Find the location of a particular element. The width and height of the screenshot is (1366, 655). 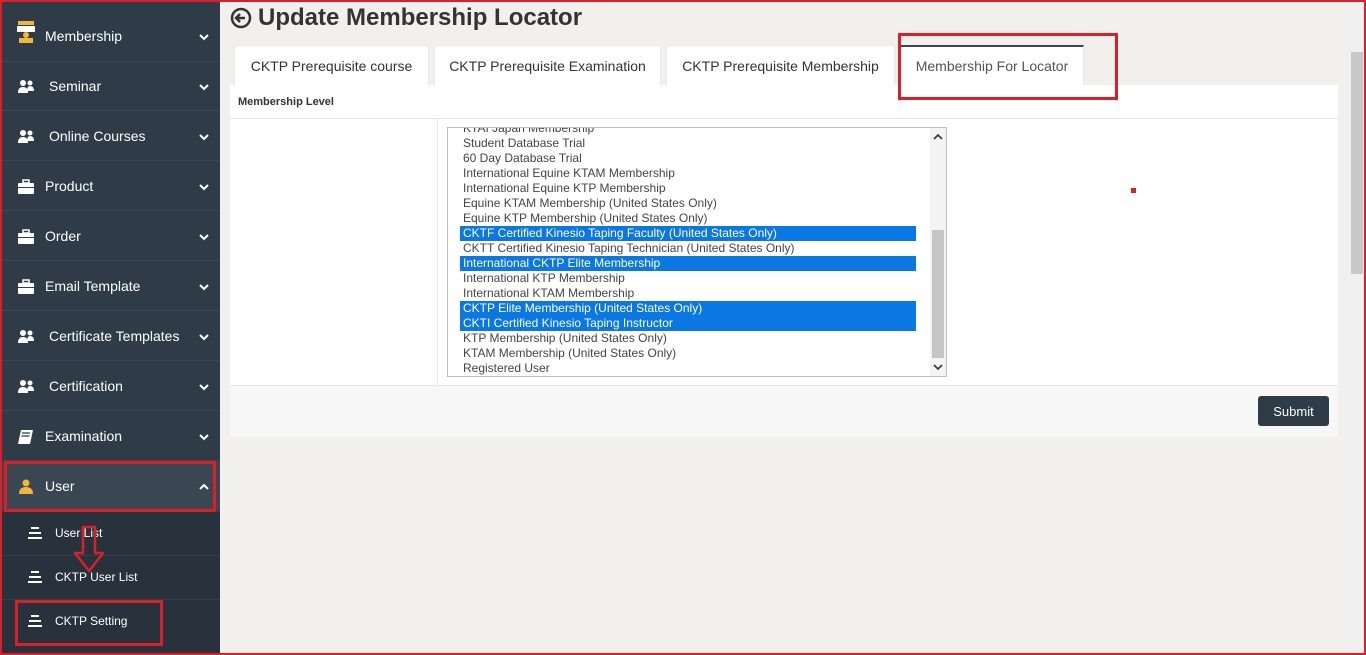

back-arrow-icon is located at coordinates (241, 18).